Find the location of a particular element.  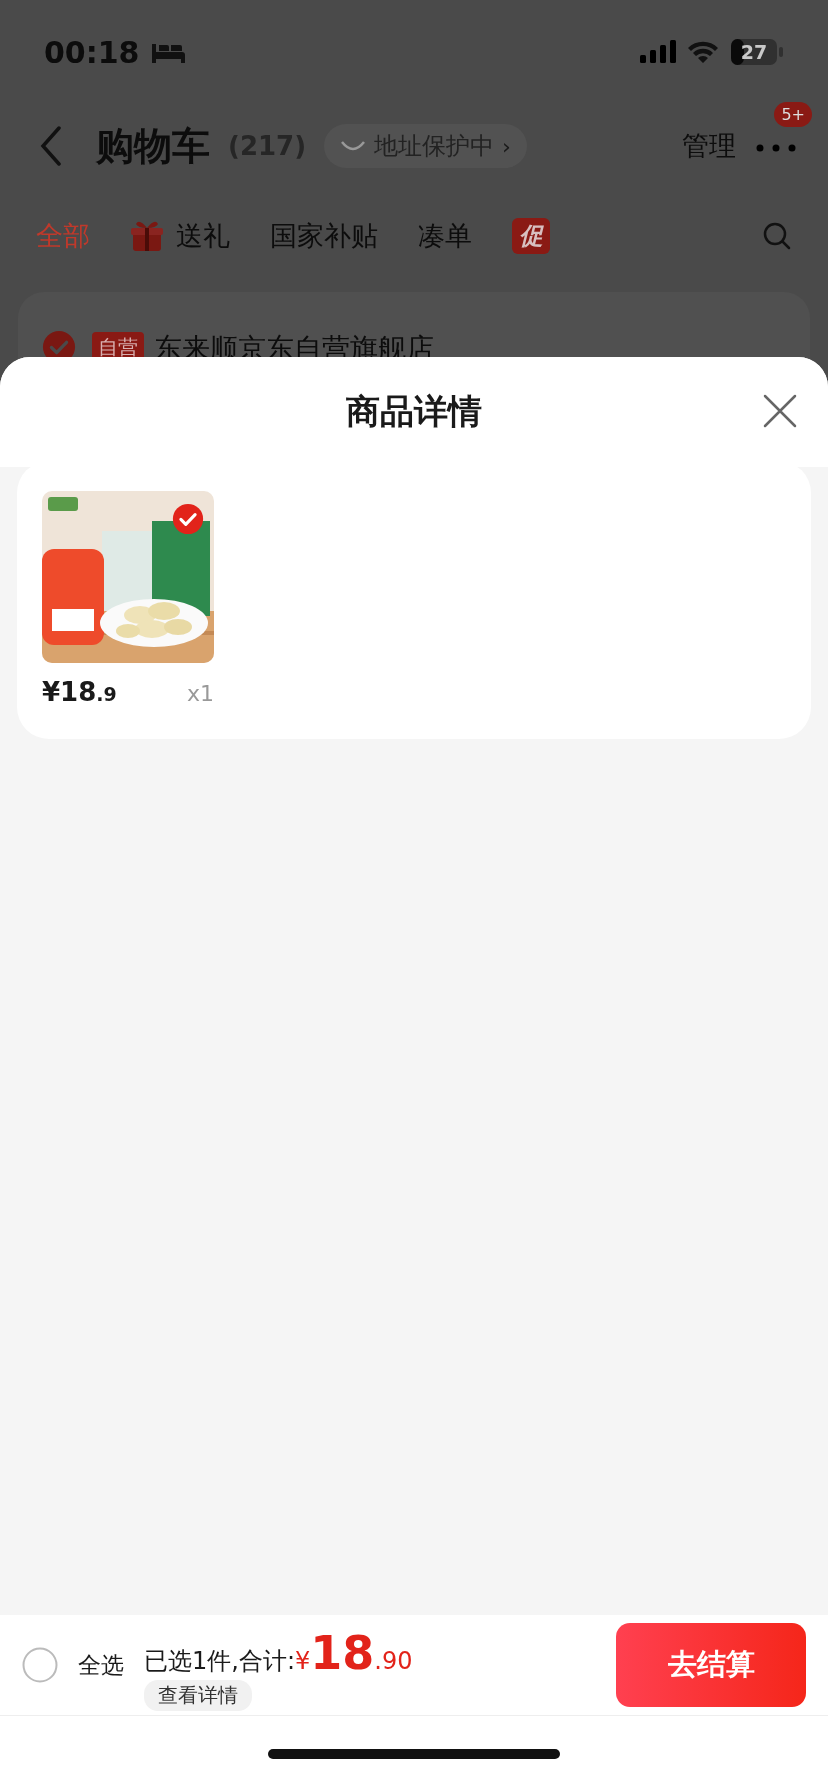

checkout-button: 去结算 is located at coordinates (711, 1665).